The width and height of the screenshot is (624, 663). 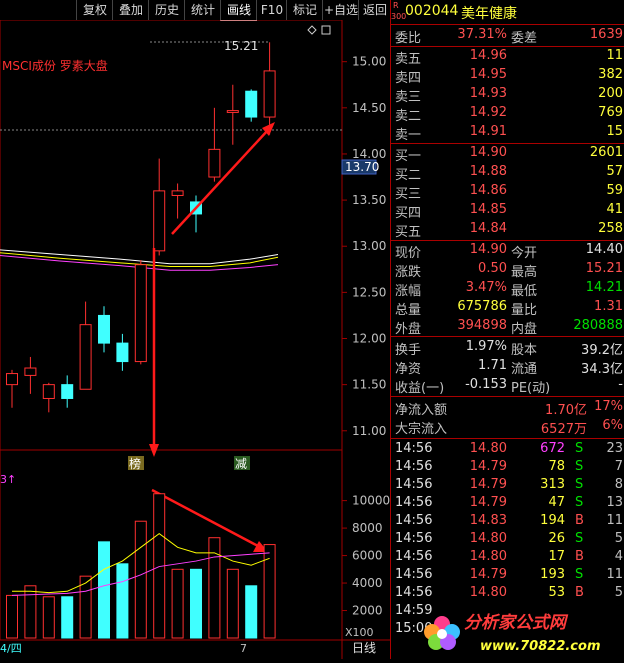 I want to click on tick-row: 14:56 14.79 47 S 13, so click(x=507, y=504).